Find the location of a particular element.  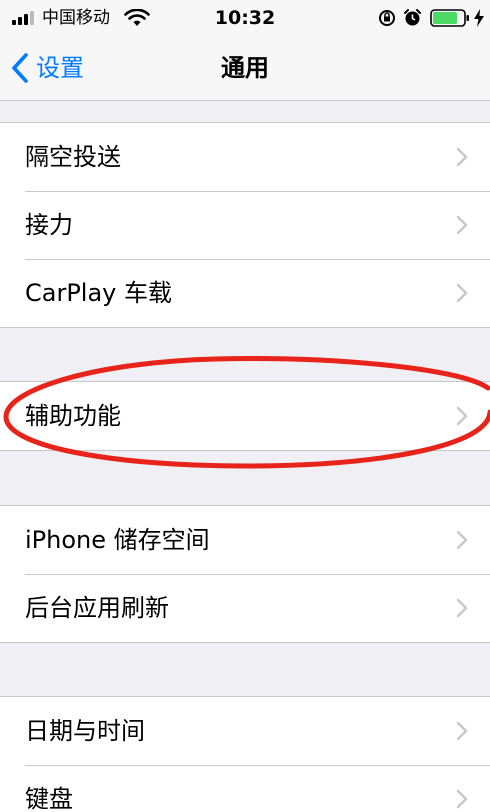

settings-row-iphone-storage: iPhone 储存空间 is located at coordinates (245, 540).